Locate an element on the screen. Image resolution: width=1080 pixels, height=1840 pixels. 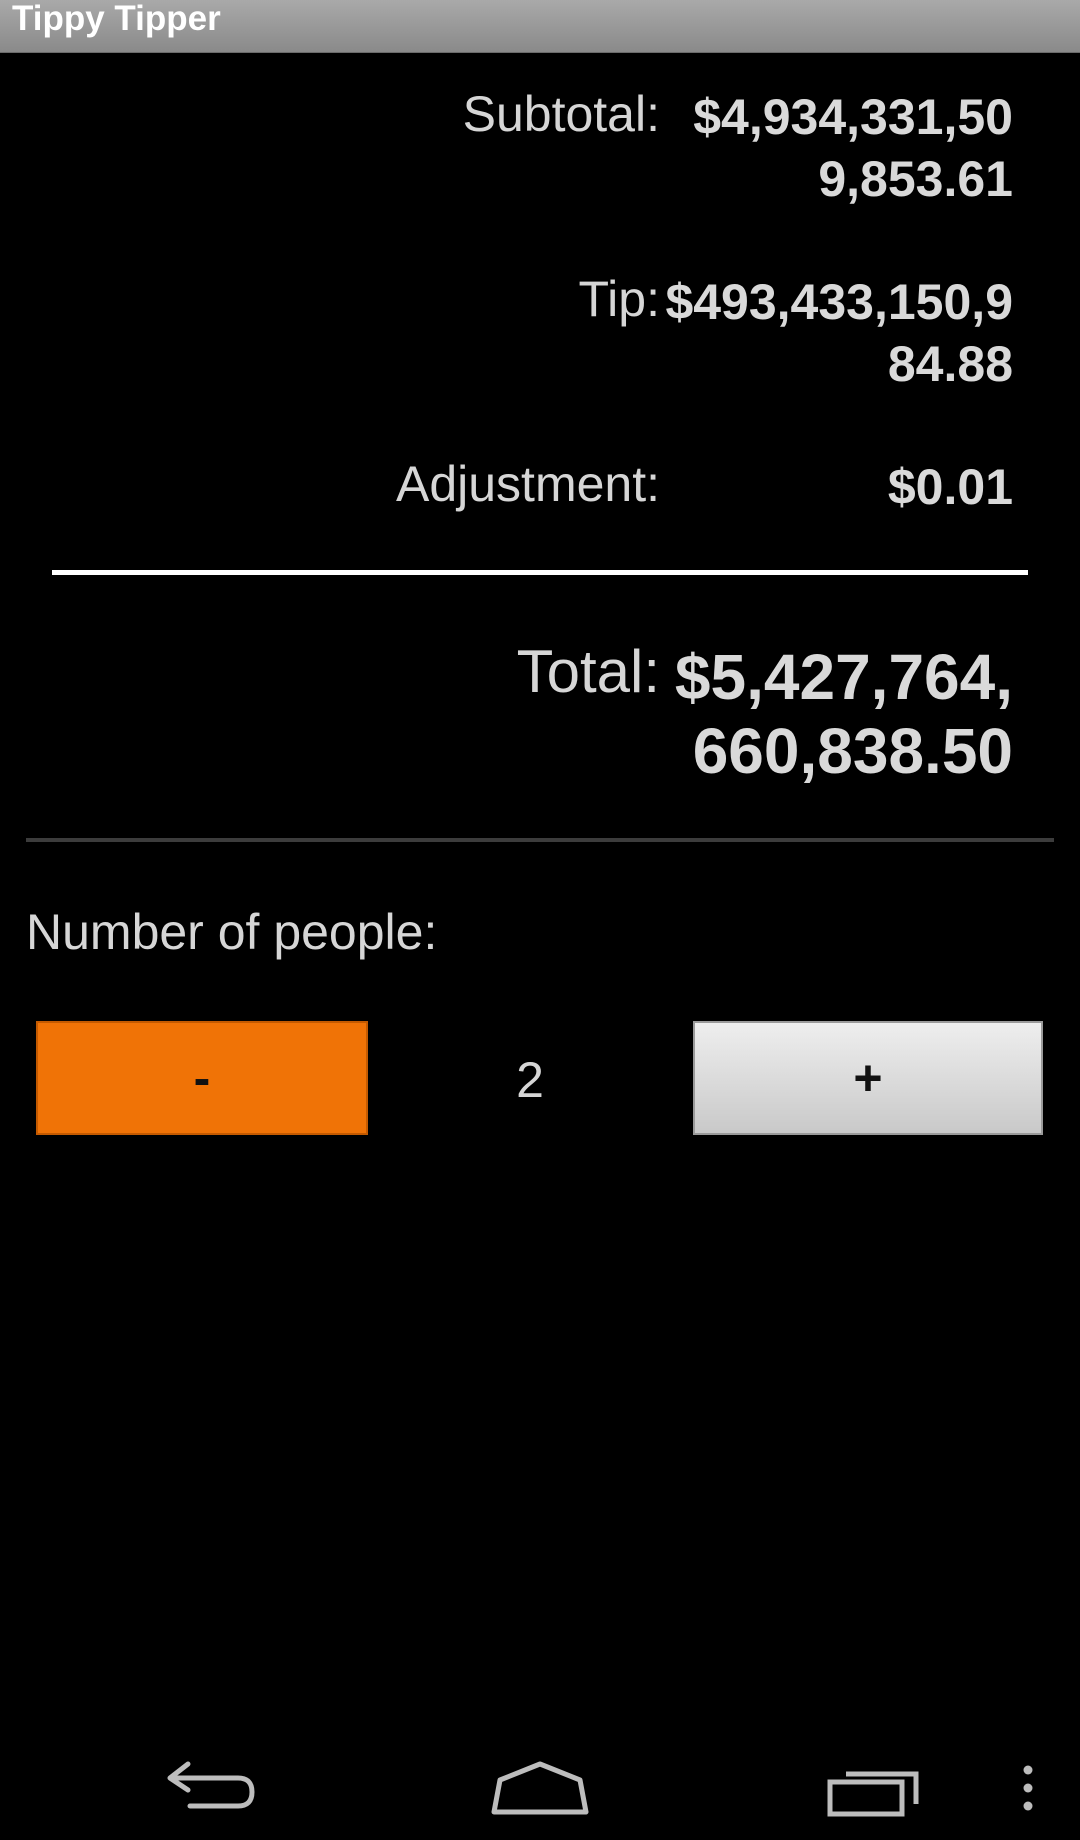
people-count: 2 is located at coordinates (530, 1080).